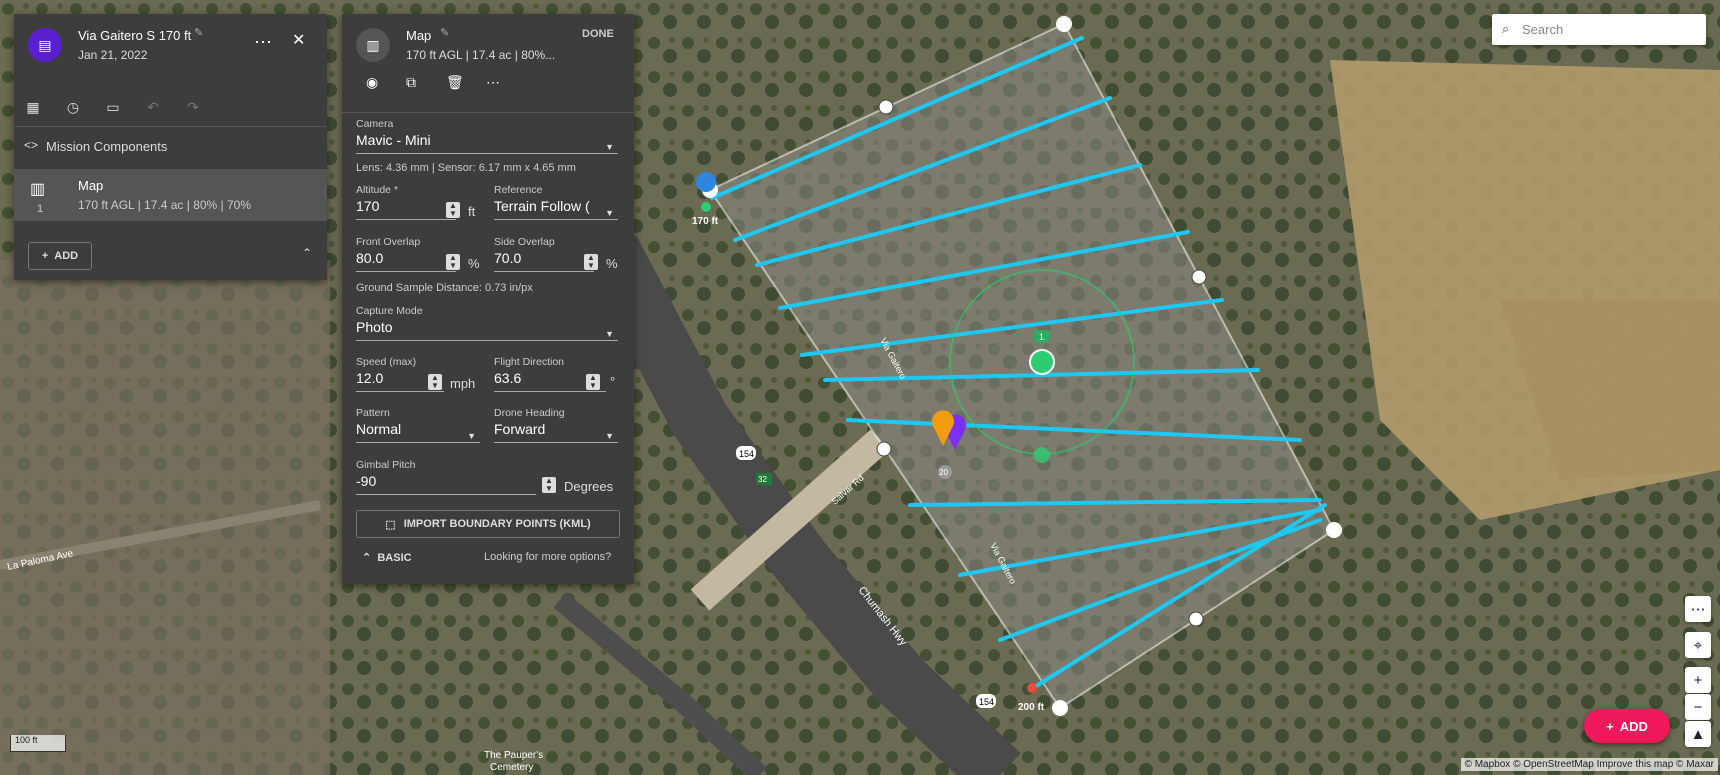  I want to click on import-kml-button: ⬚ IMPORT BOUNDARY POINTS (KML), so click(488, 524).